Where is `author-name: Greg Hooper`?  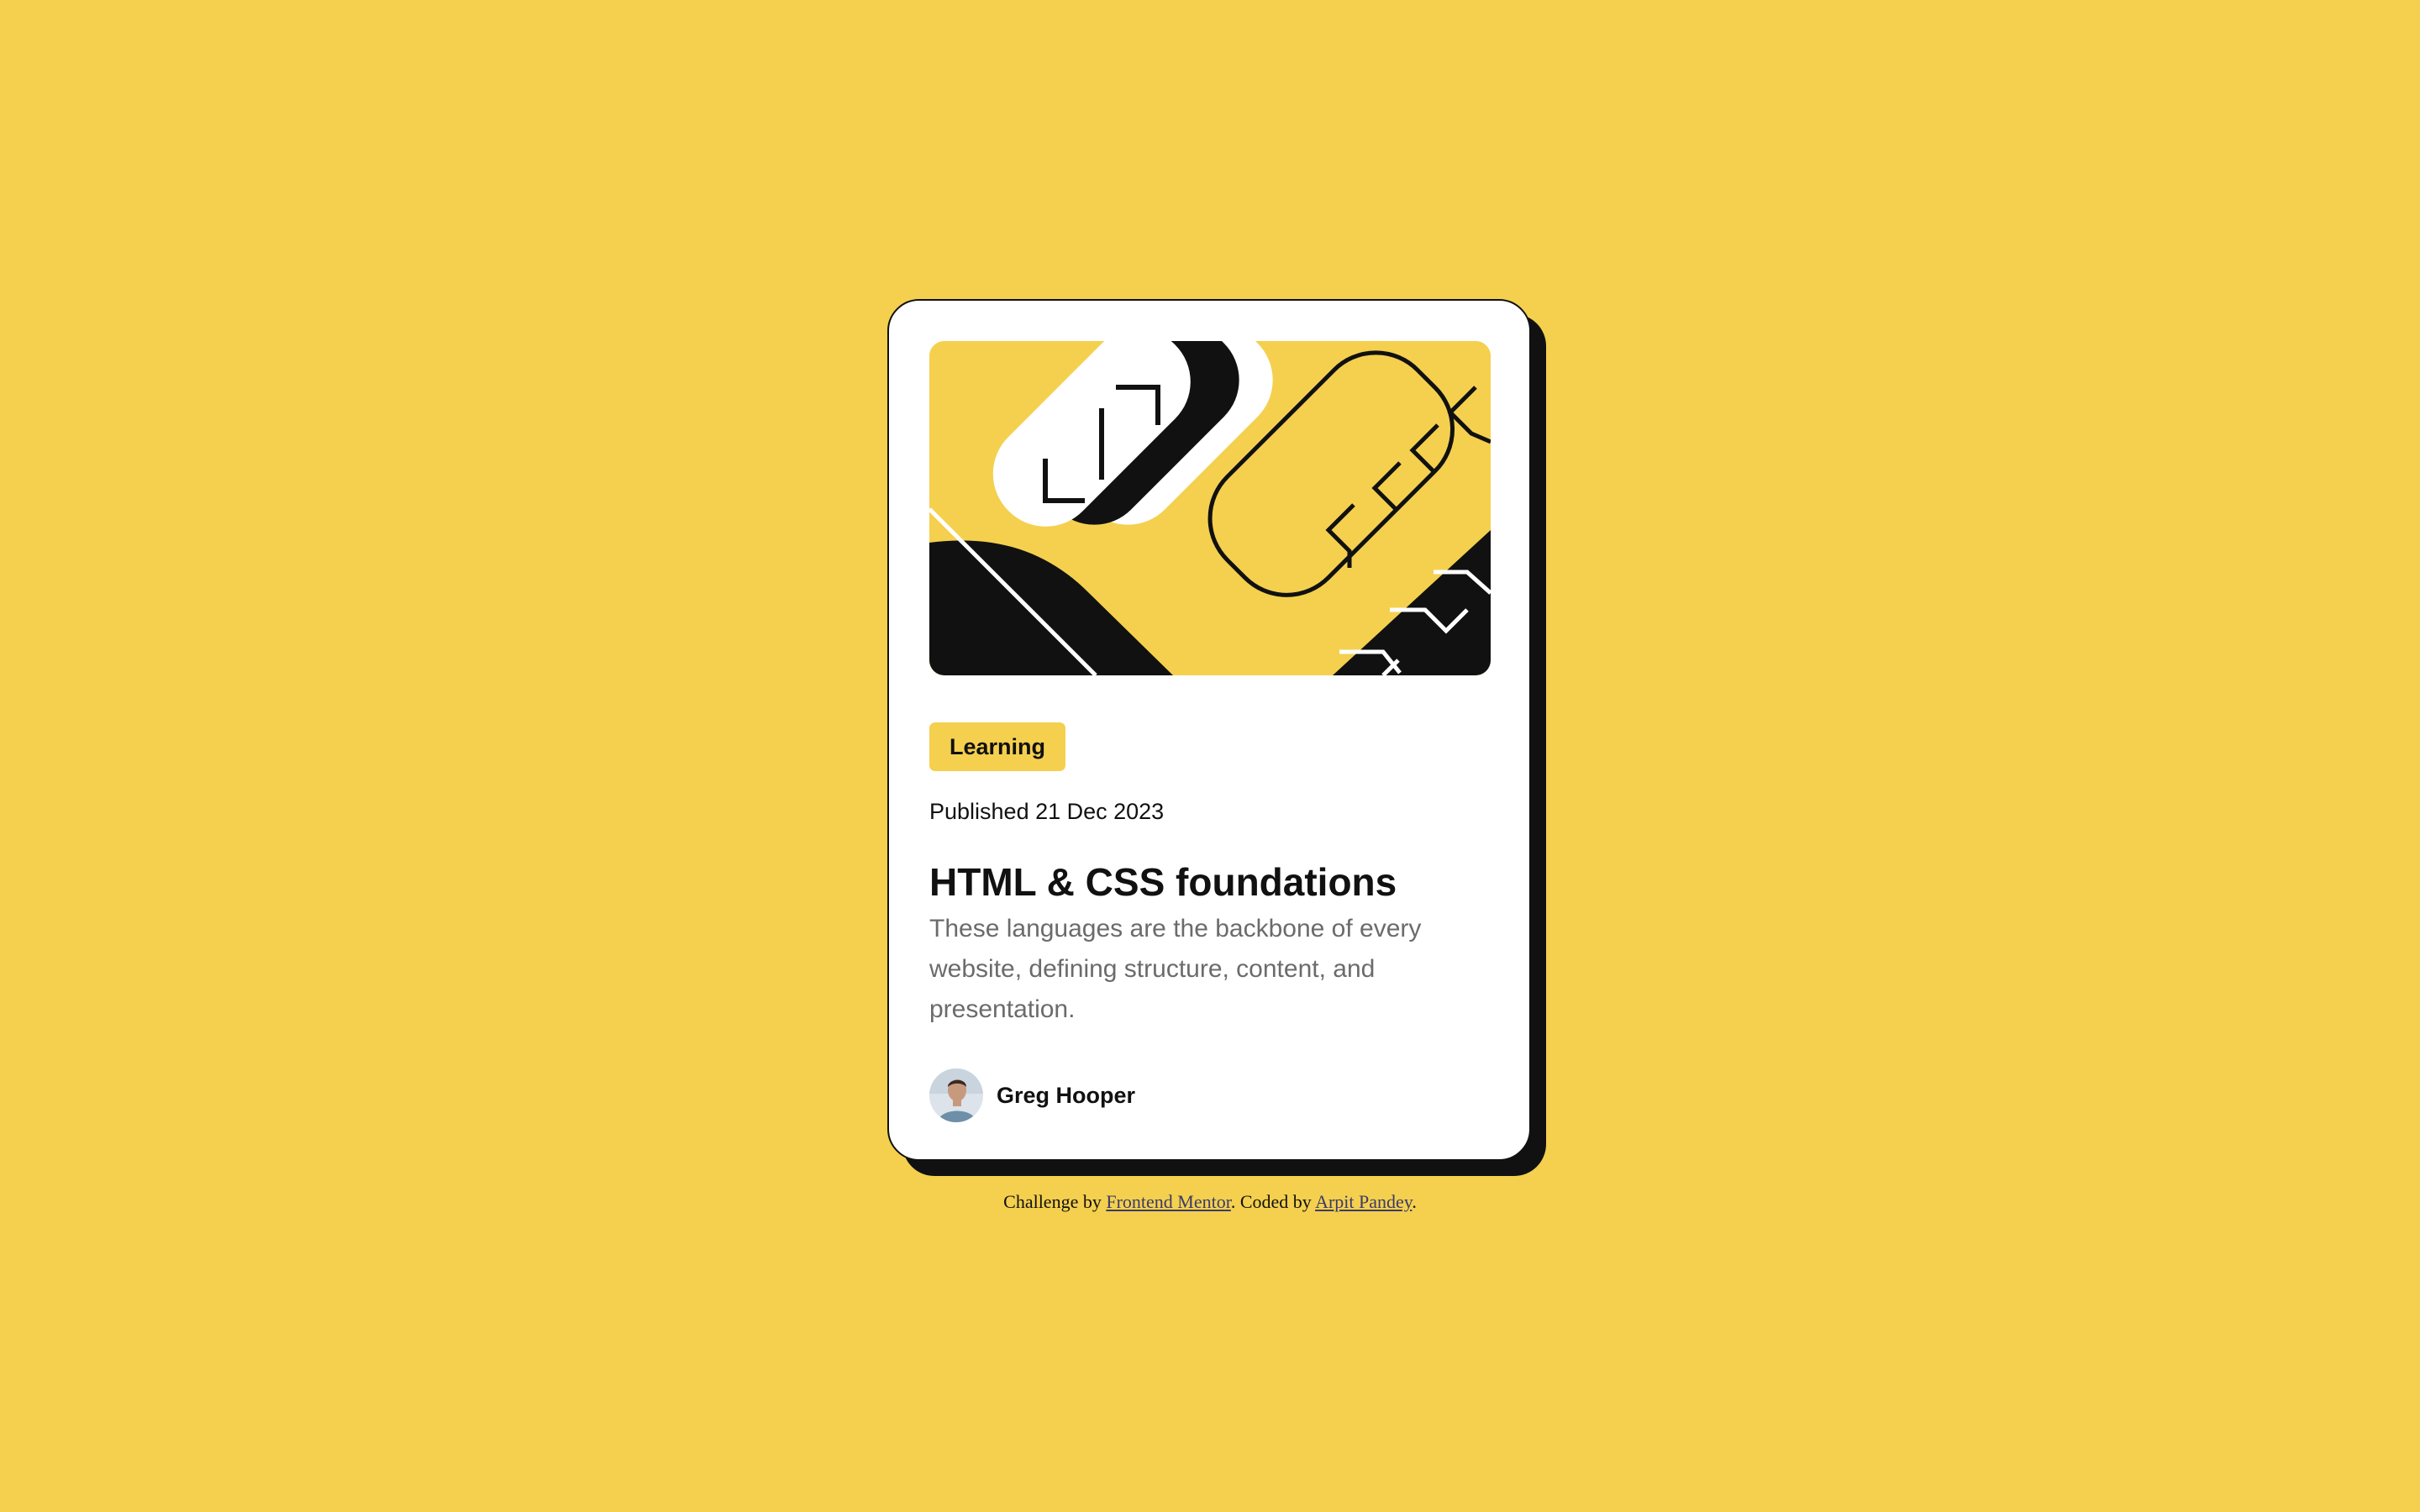
author-name: Greg Hooper is located at coordinates (1066, 1095).